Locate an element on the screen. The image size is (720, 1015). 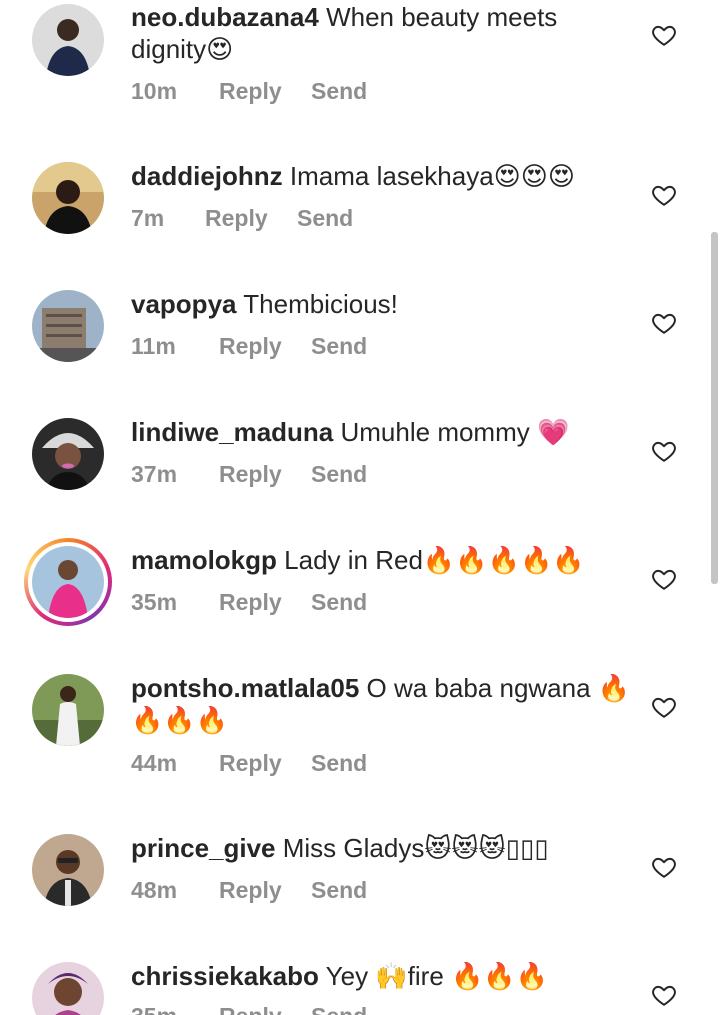
comment-text: neo.dubazana4 When beauty meets dignity😍 is located at coordinates (381, 33).